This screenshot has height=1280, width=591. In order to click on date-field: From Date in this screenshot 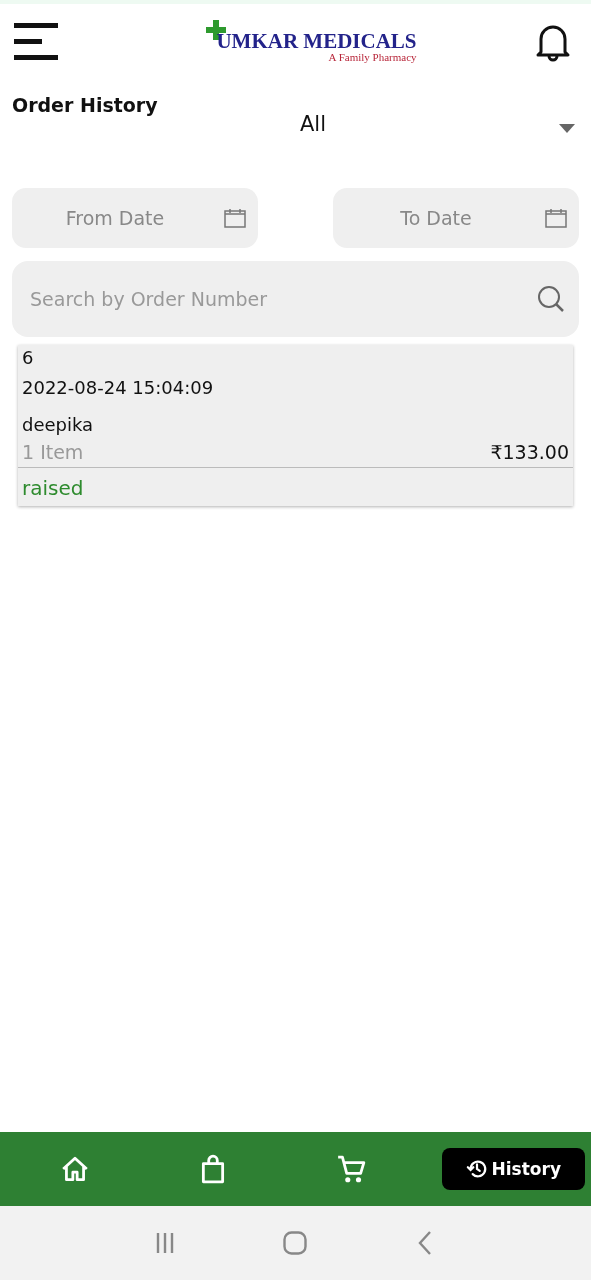, I will do `click(135, 218)`.